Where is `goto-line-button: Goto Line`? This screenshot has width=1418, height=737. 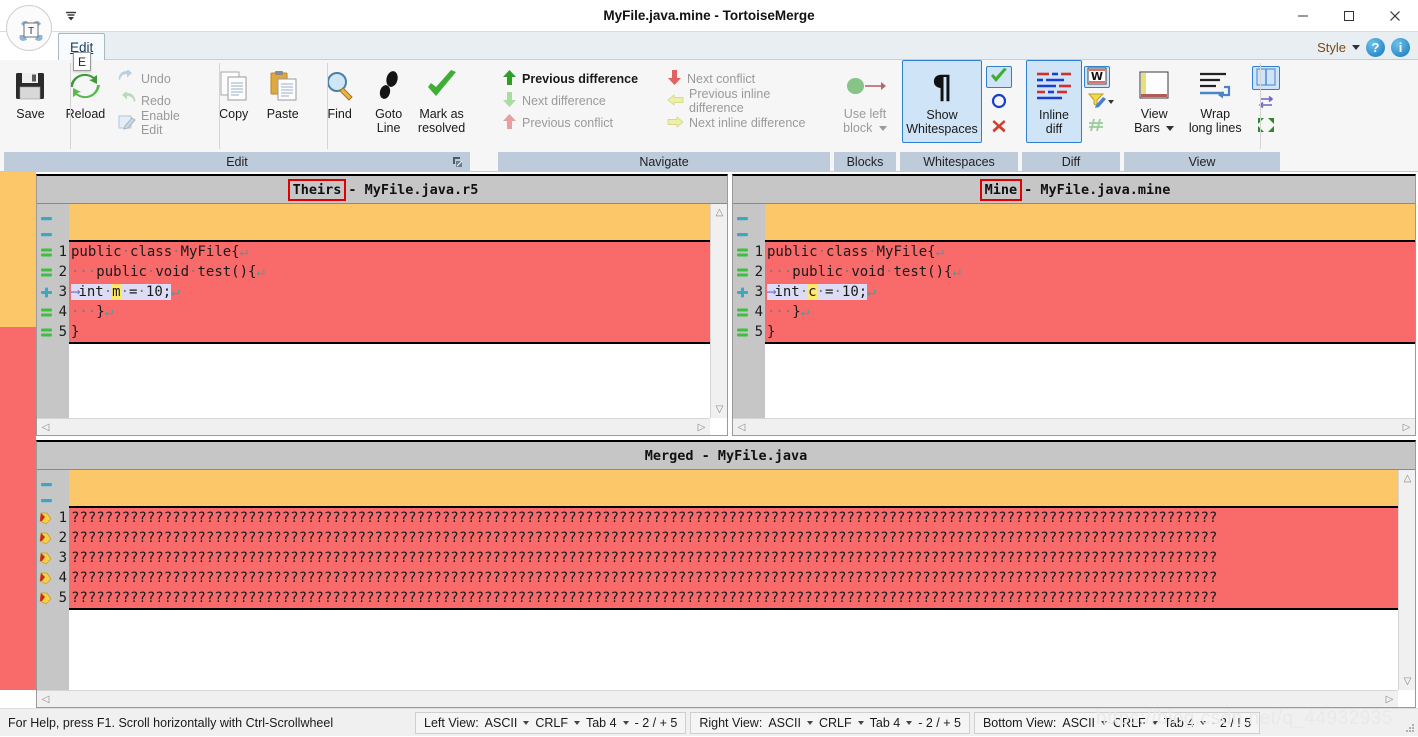 goto-line-button: Goto Line is located at coordinates (388, 97).